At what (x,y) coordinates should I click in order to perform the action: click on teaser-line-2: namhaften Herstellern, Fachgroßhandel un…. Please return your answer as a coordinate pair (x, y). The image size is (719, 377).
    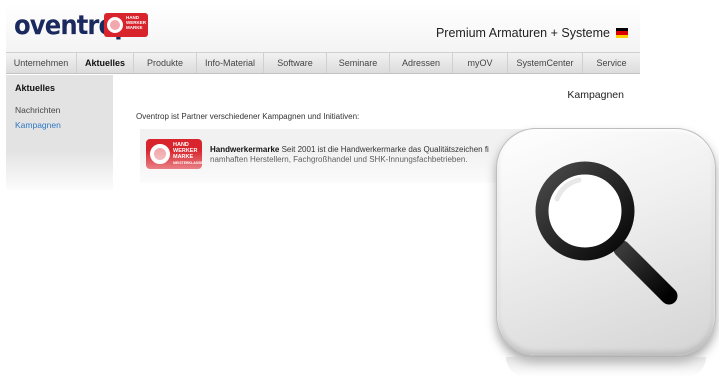
    Looking at the image, I should click on (339, 159).